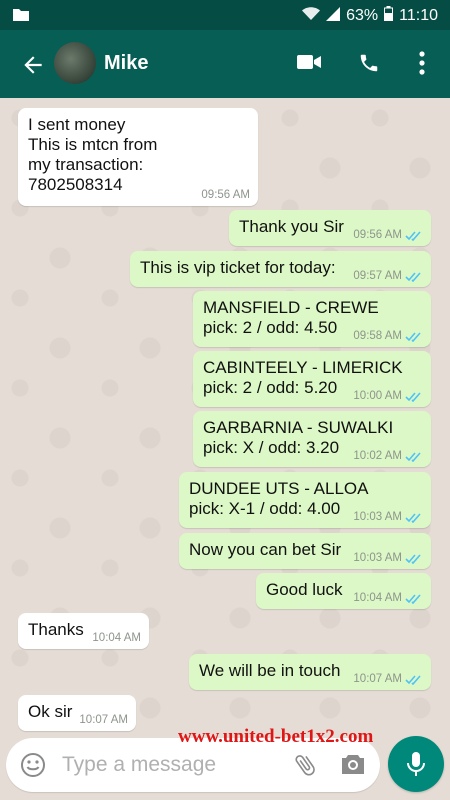 The height and width of the screenshot is (800, 450). What do you see at coordinates (369, 65) in the screenshot?
I see `phone-icon` at bounding box center [369, 65].